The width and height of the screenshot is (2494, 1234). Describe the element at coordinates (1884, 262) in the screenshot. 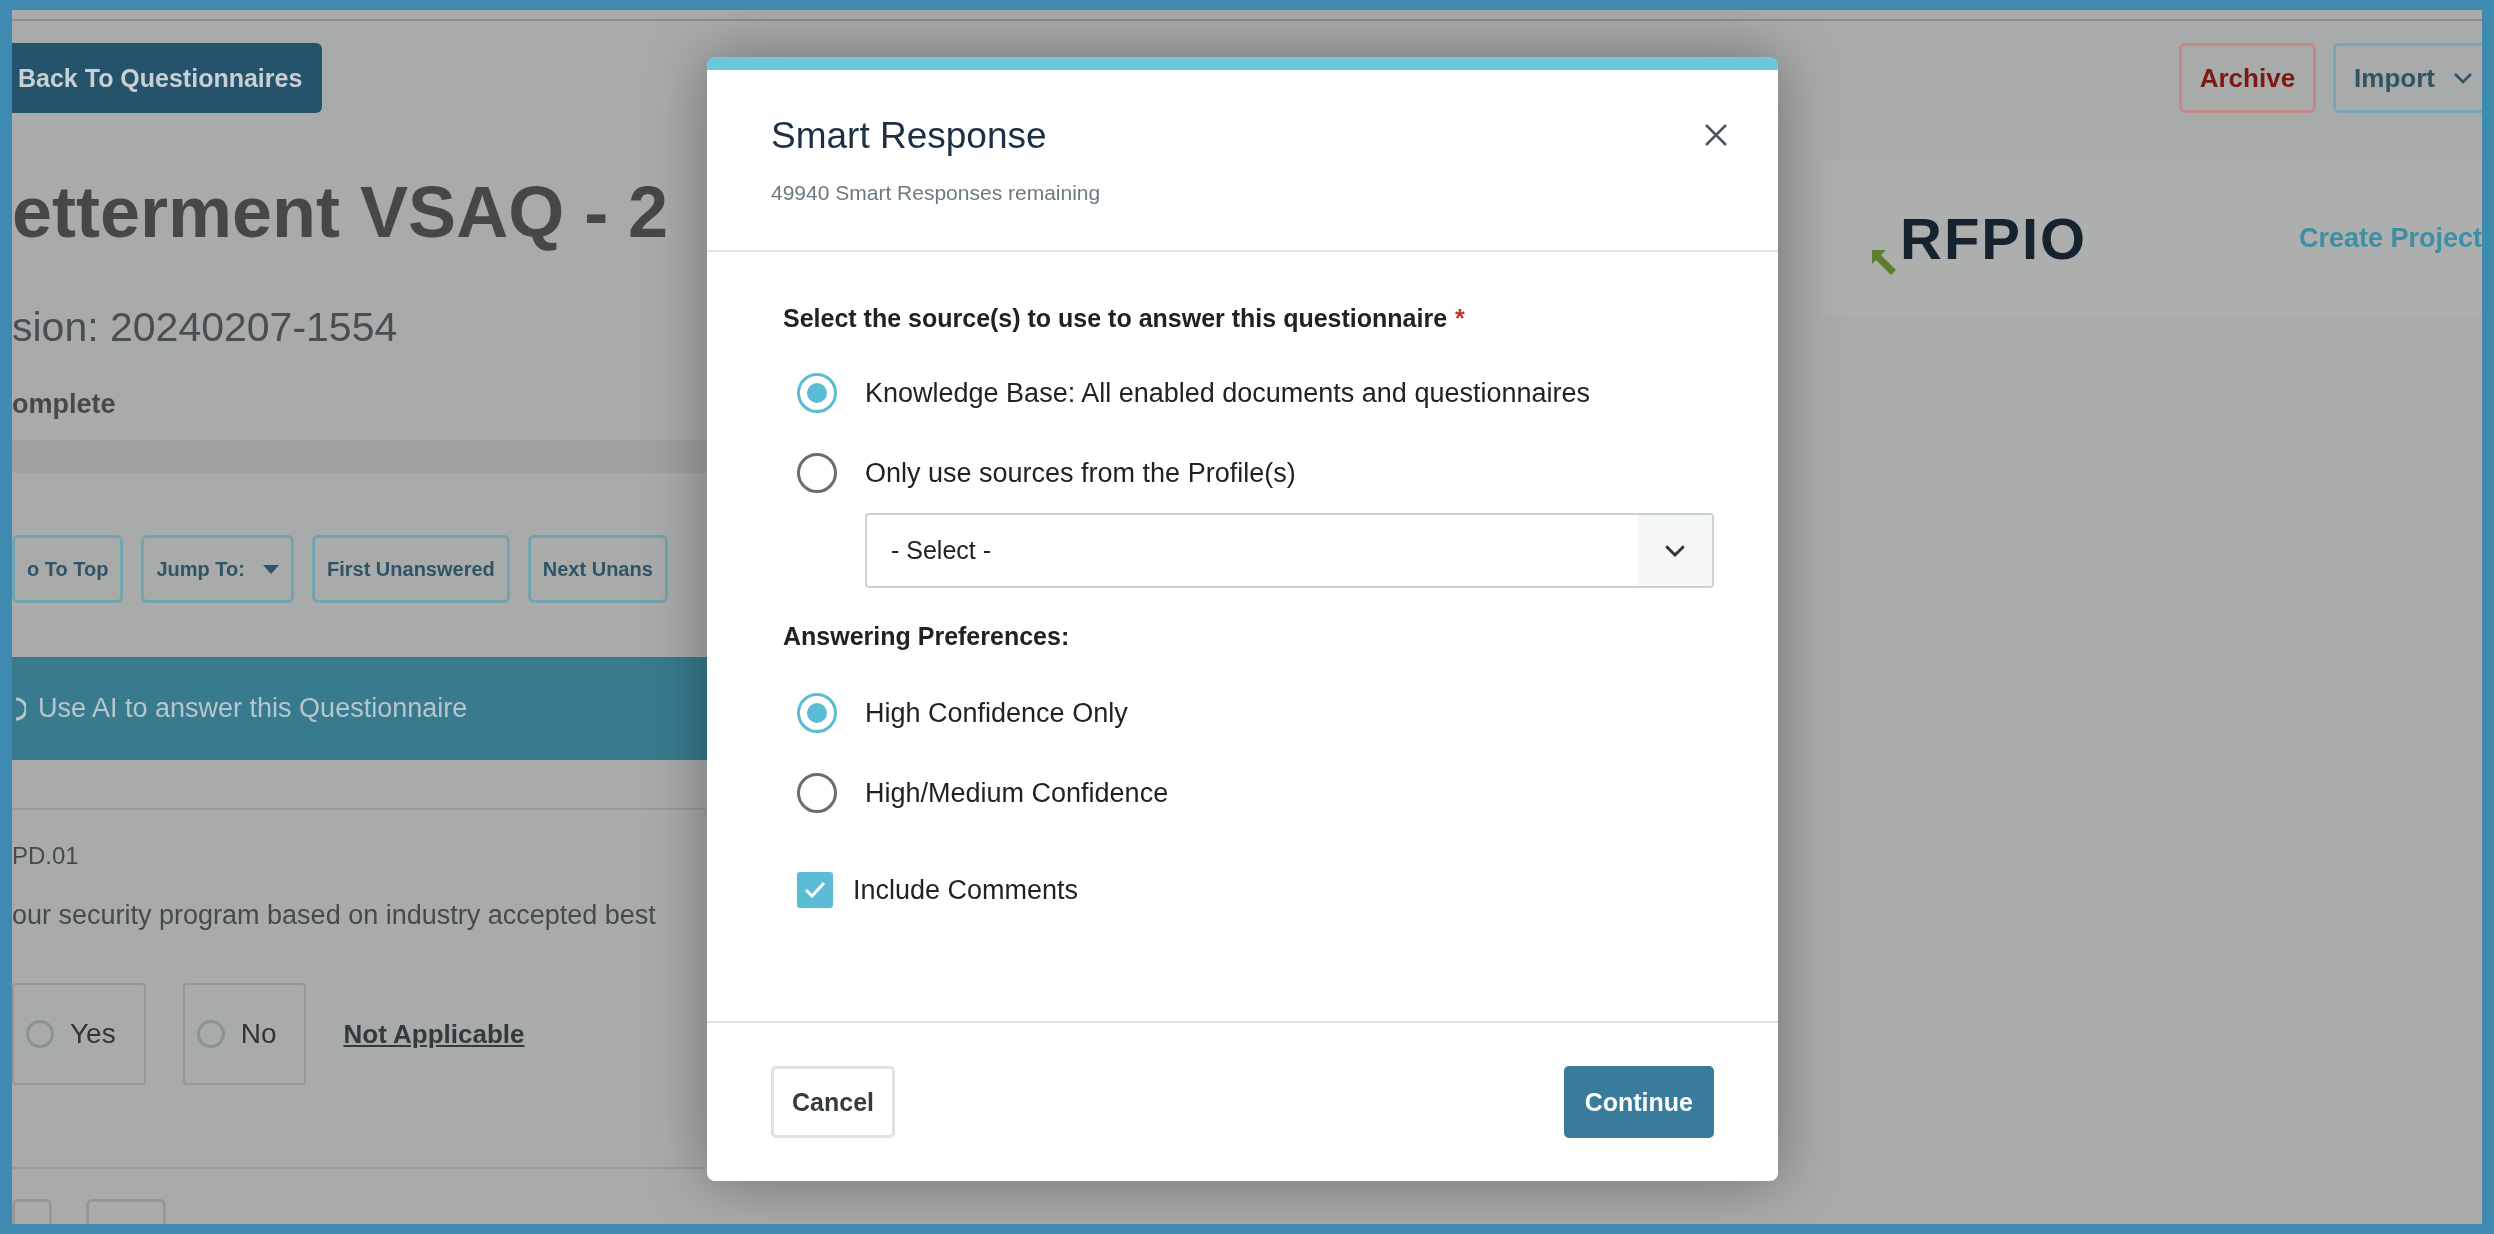

I see `arrow-icon` at that location.